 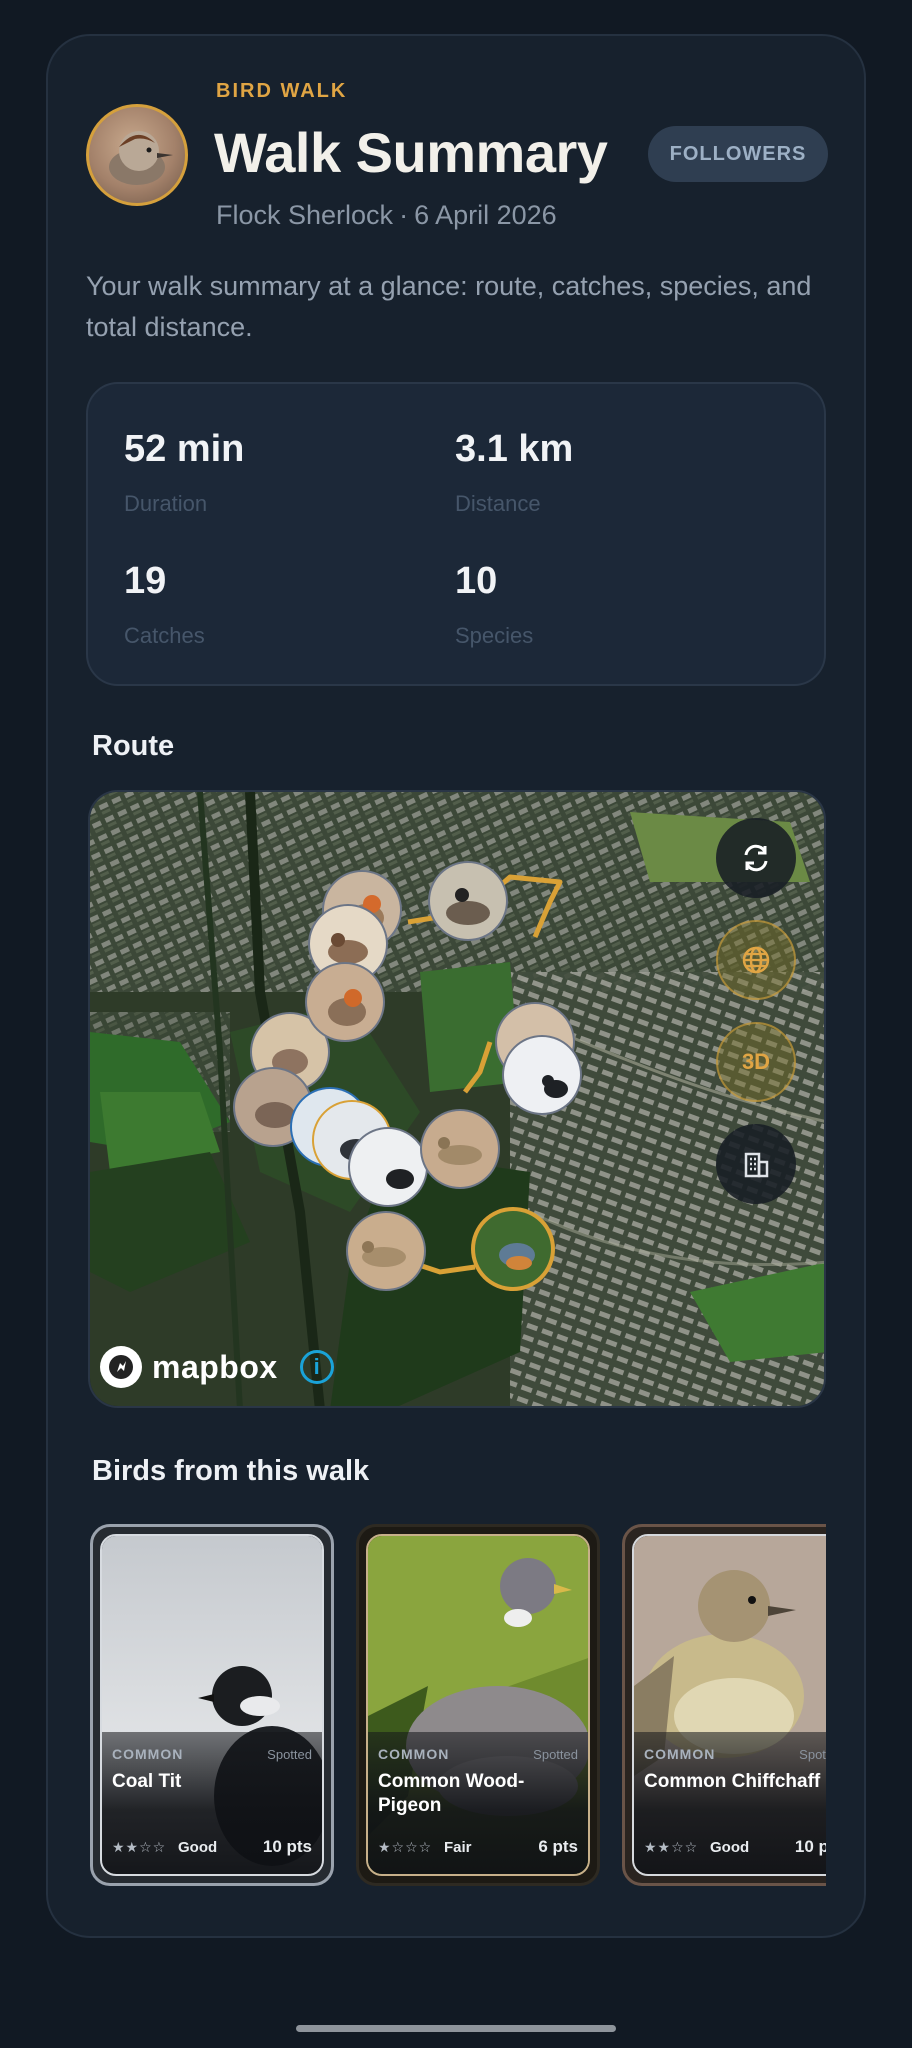 I want to click on birds-heading: Birds from this walk, so click(x=231, y=1471).